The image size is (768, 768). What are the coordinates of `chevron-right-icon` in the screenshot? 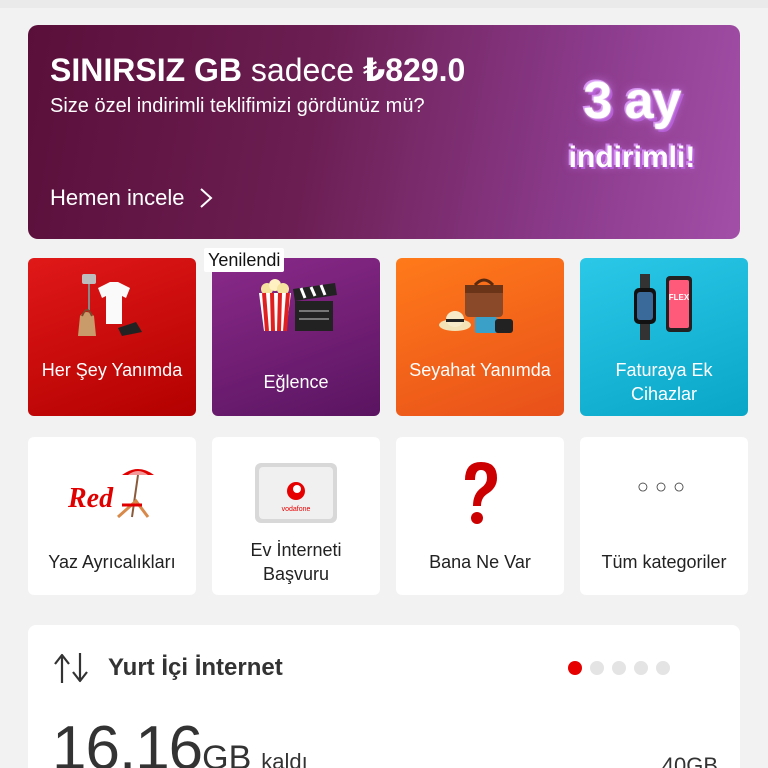 It's located at (206, 198).